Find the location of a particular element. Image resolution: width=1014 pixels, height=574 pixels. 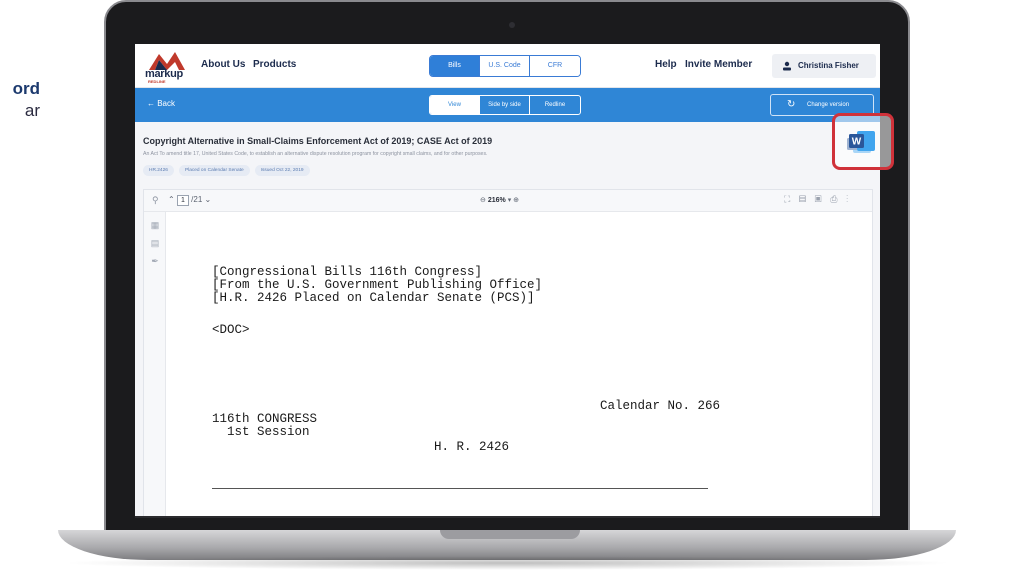

word-export-highlight: W is located at coordinates (863, 141).